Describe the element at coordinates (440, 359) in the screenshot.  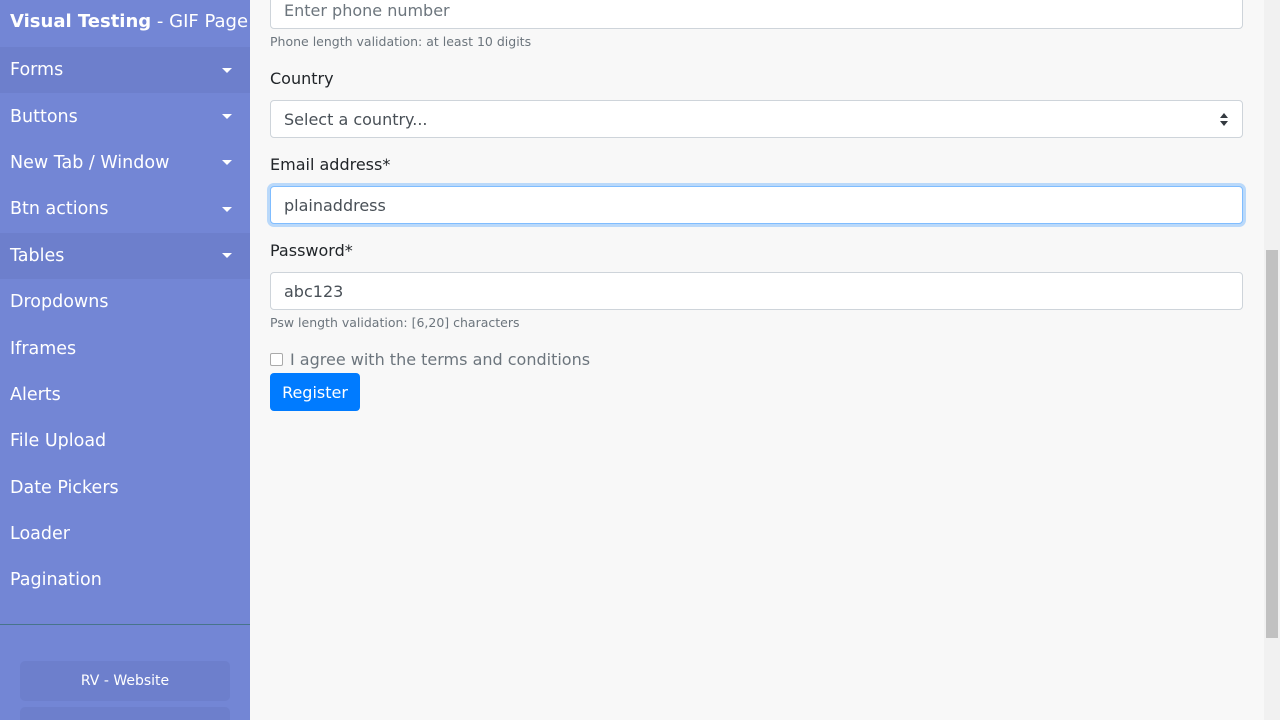
I see `terms-label: I agree with the terms and conditions` at that location.